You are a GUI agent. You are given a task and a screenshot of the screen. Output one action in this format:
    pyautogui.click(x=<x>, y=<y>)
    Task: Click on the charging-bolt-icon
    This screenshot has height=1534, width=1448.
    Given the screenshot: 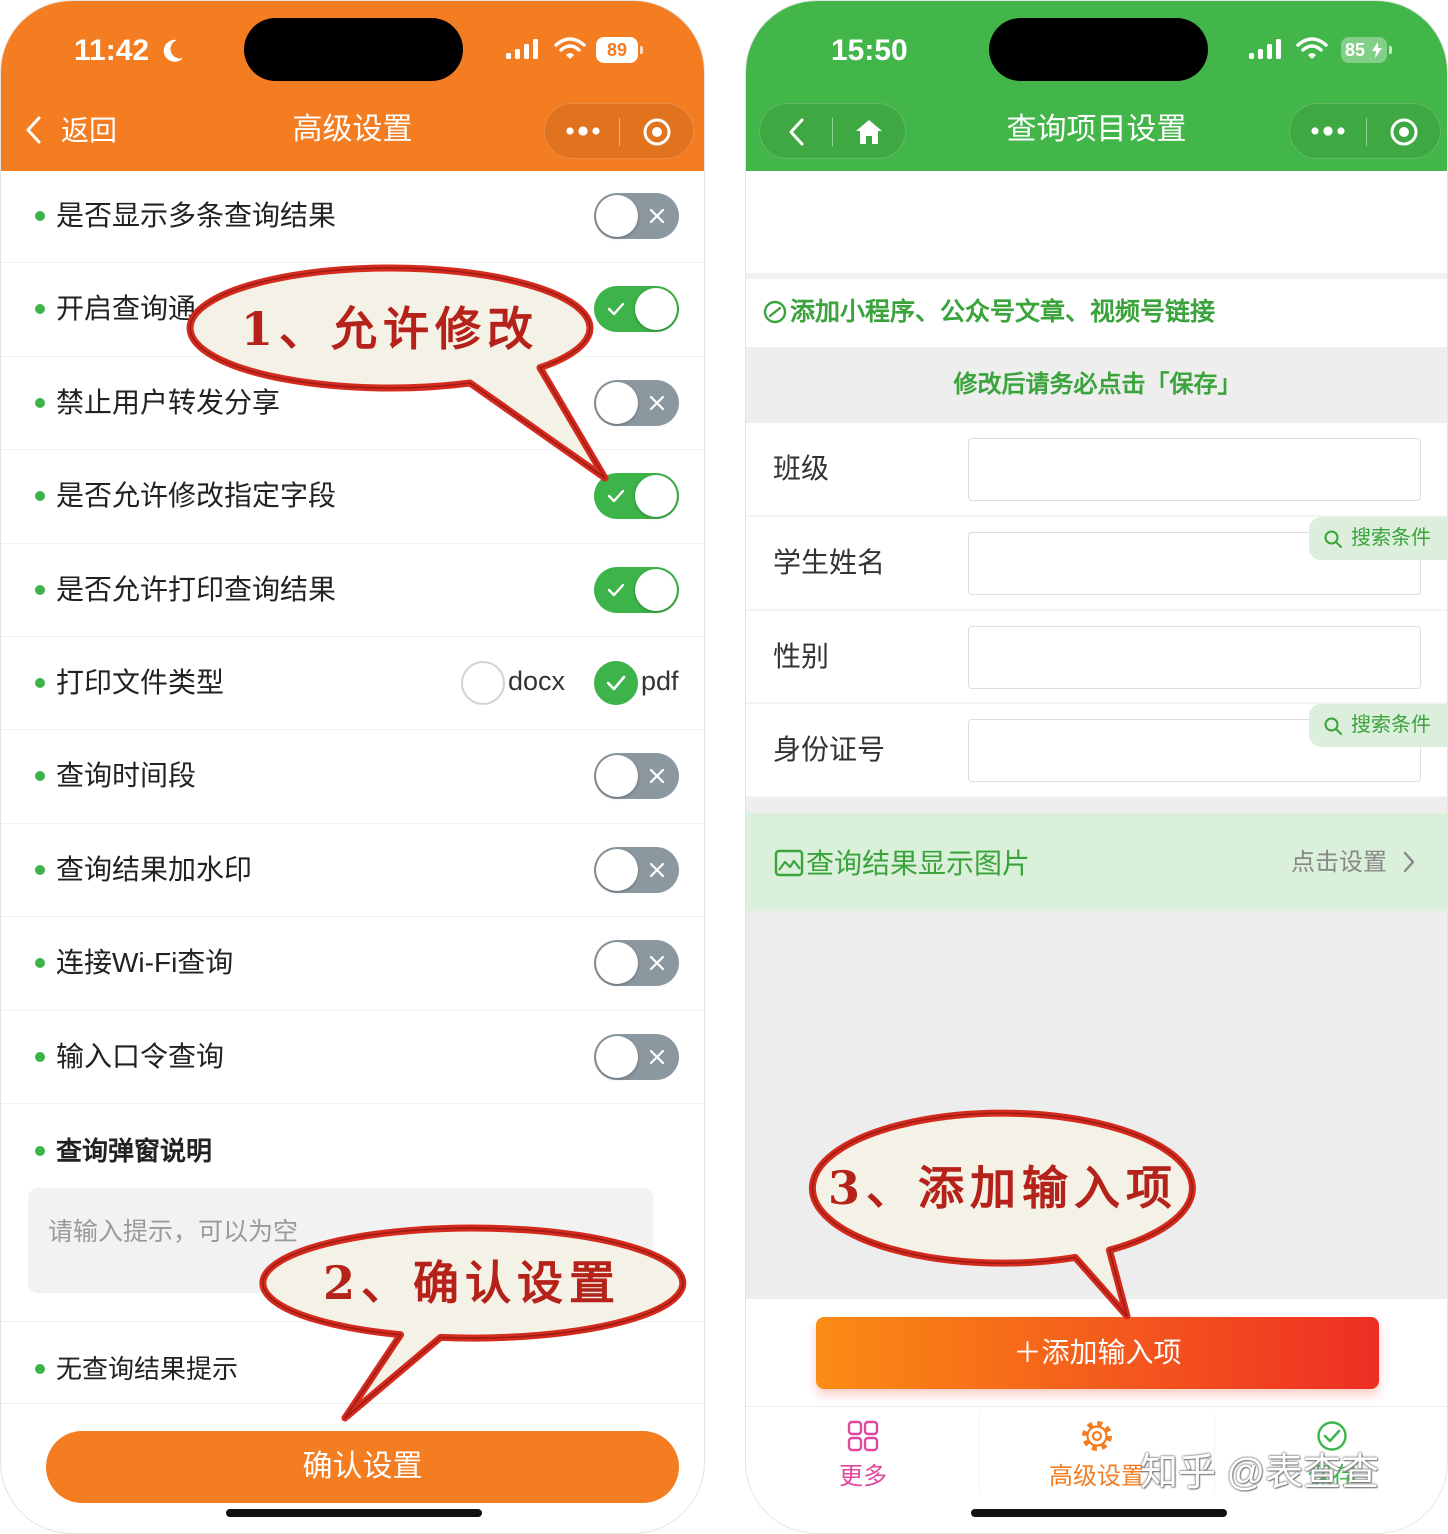 What is the action you would take?
    pyautogui.click(x=1377, y=50)
    